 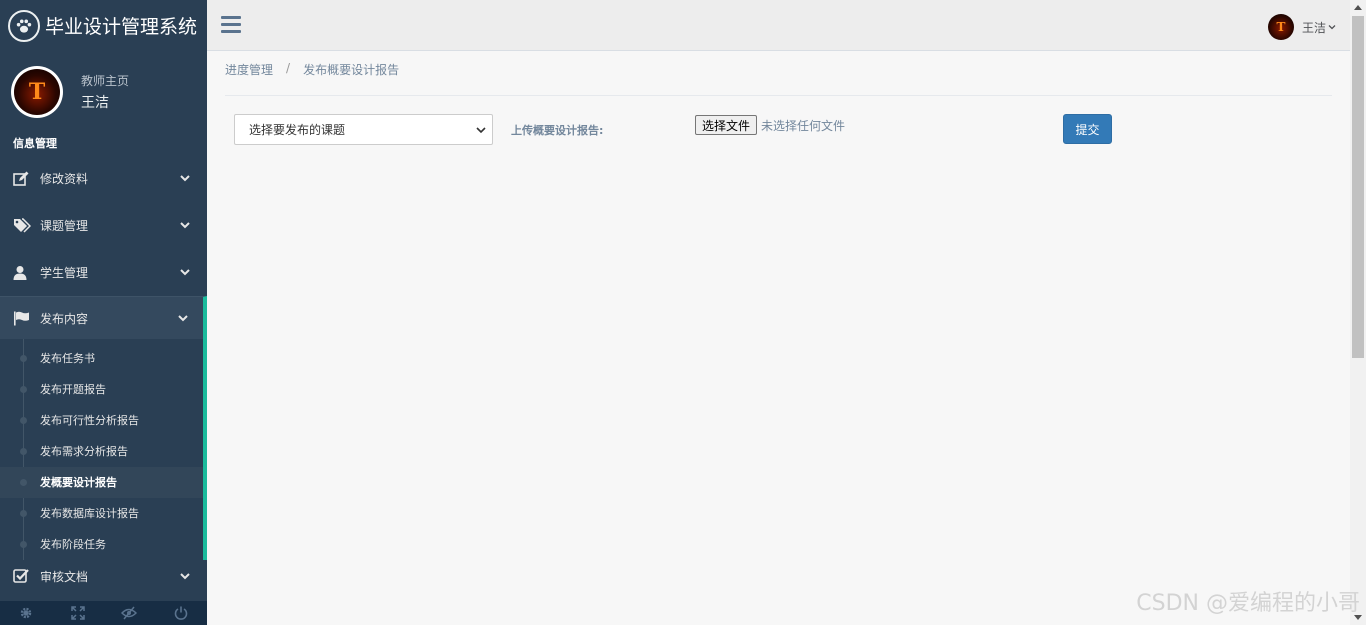 I want to click on menu-section-title: 信息管理, so click(x=35, y=143).